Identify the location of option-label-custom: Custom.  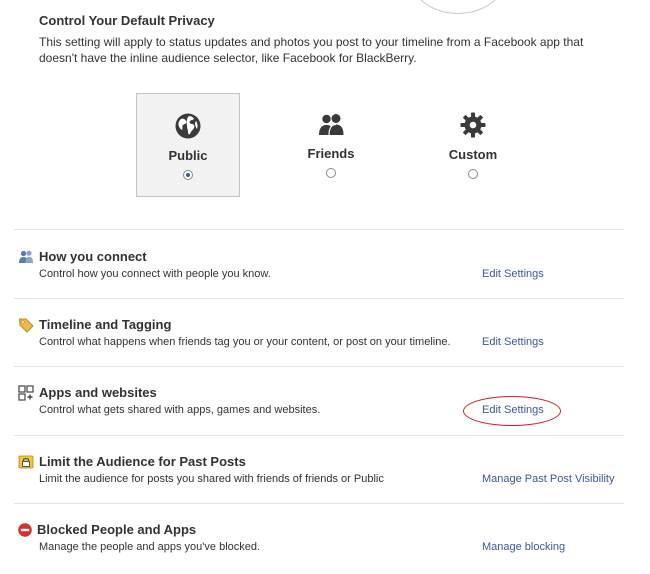
(473, 154).